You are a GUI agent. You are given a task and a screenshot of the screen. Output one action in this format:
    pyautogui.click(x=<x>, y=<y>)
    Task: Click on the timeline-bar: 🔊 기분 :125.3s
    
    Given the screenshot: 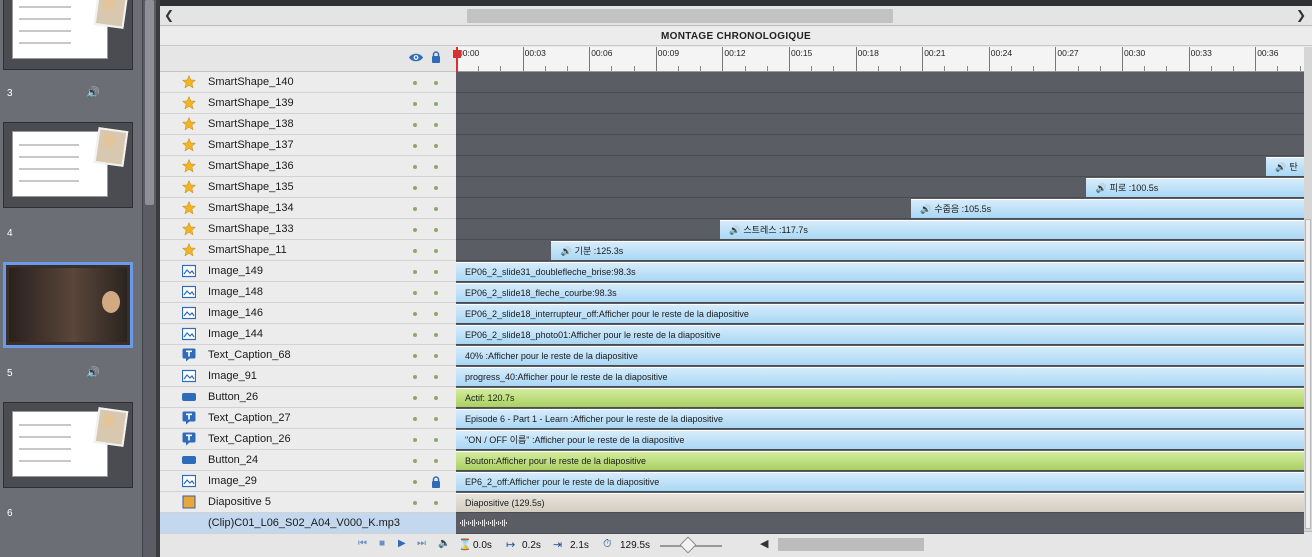 What is the action you would take?
    pyautogui.click(x=927, y=250)
    